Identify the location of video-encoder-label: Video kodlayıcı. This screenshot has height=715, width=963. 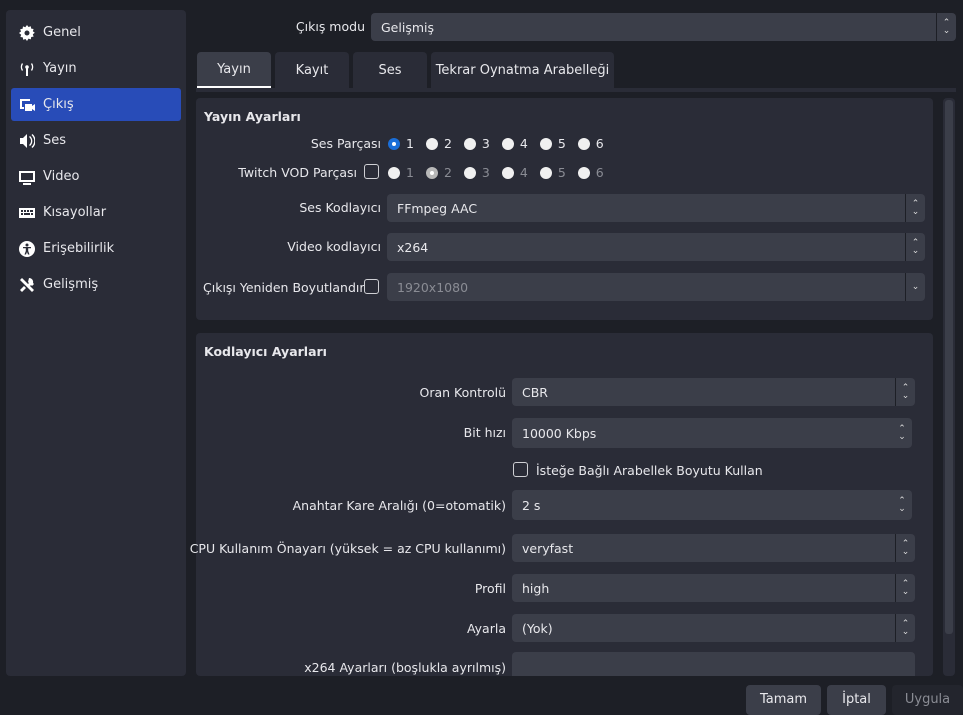
(334, 246).